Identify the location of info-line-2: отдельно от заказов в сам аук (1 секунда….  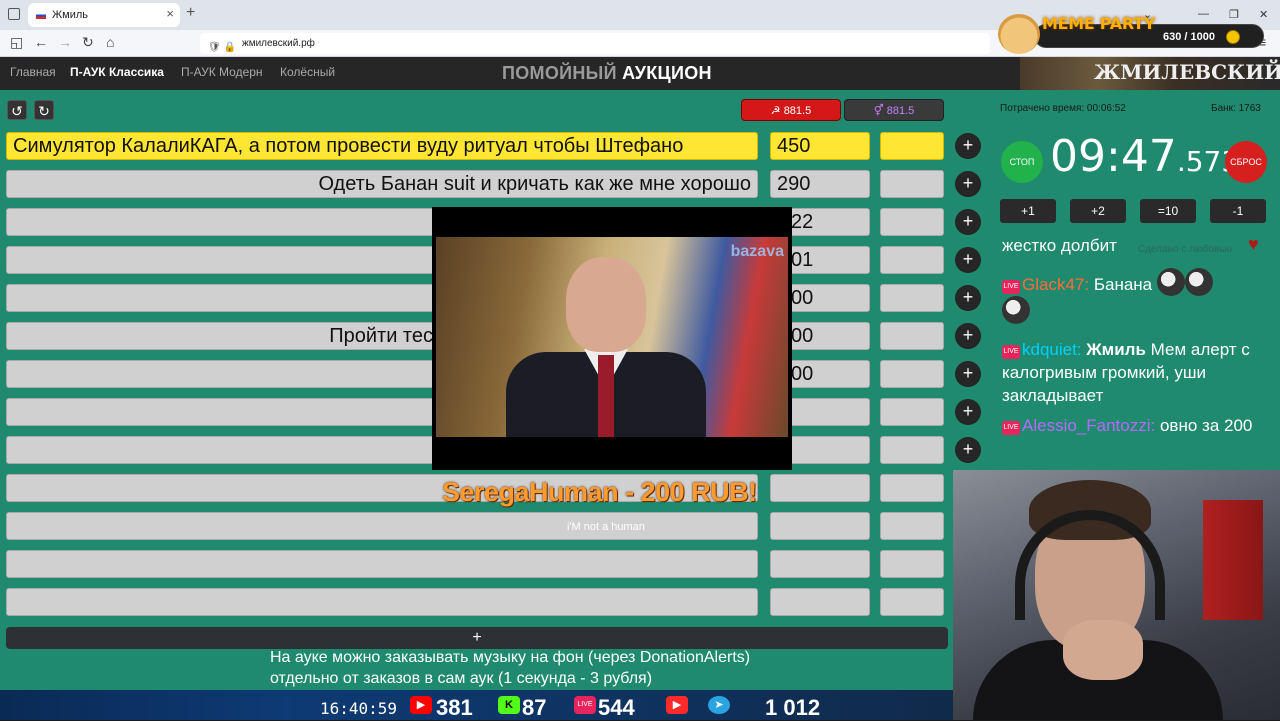
(461, 678).